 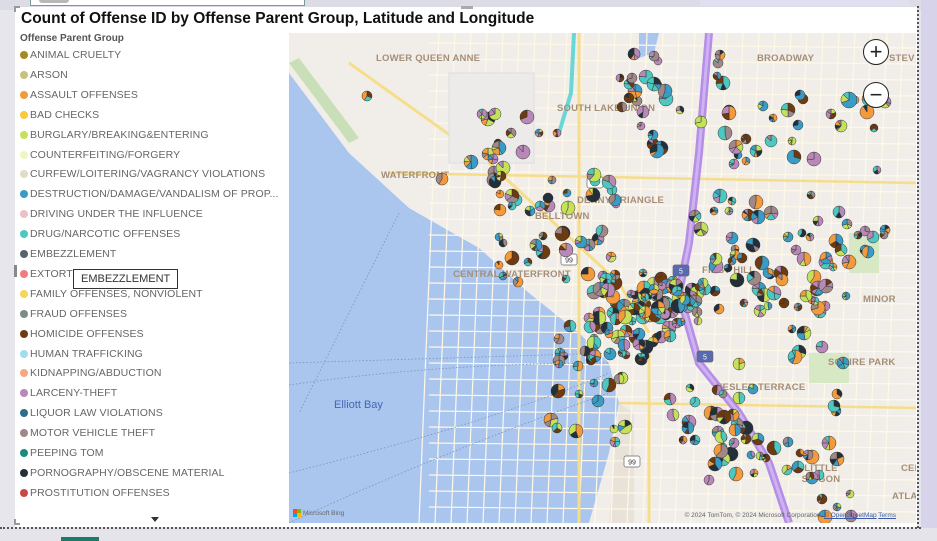 I want to click on legend-item: ANIMAL CRUELTY, so click(x=70, y=55).